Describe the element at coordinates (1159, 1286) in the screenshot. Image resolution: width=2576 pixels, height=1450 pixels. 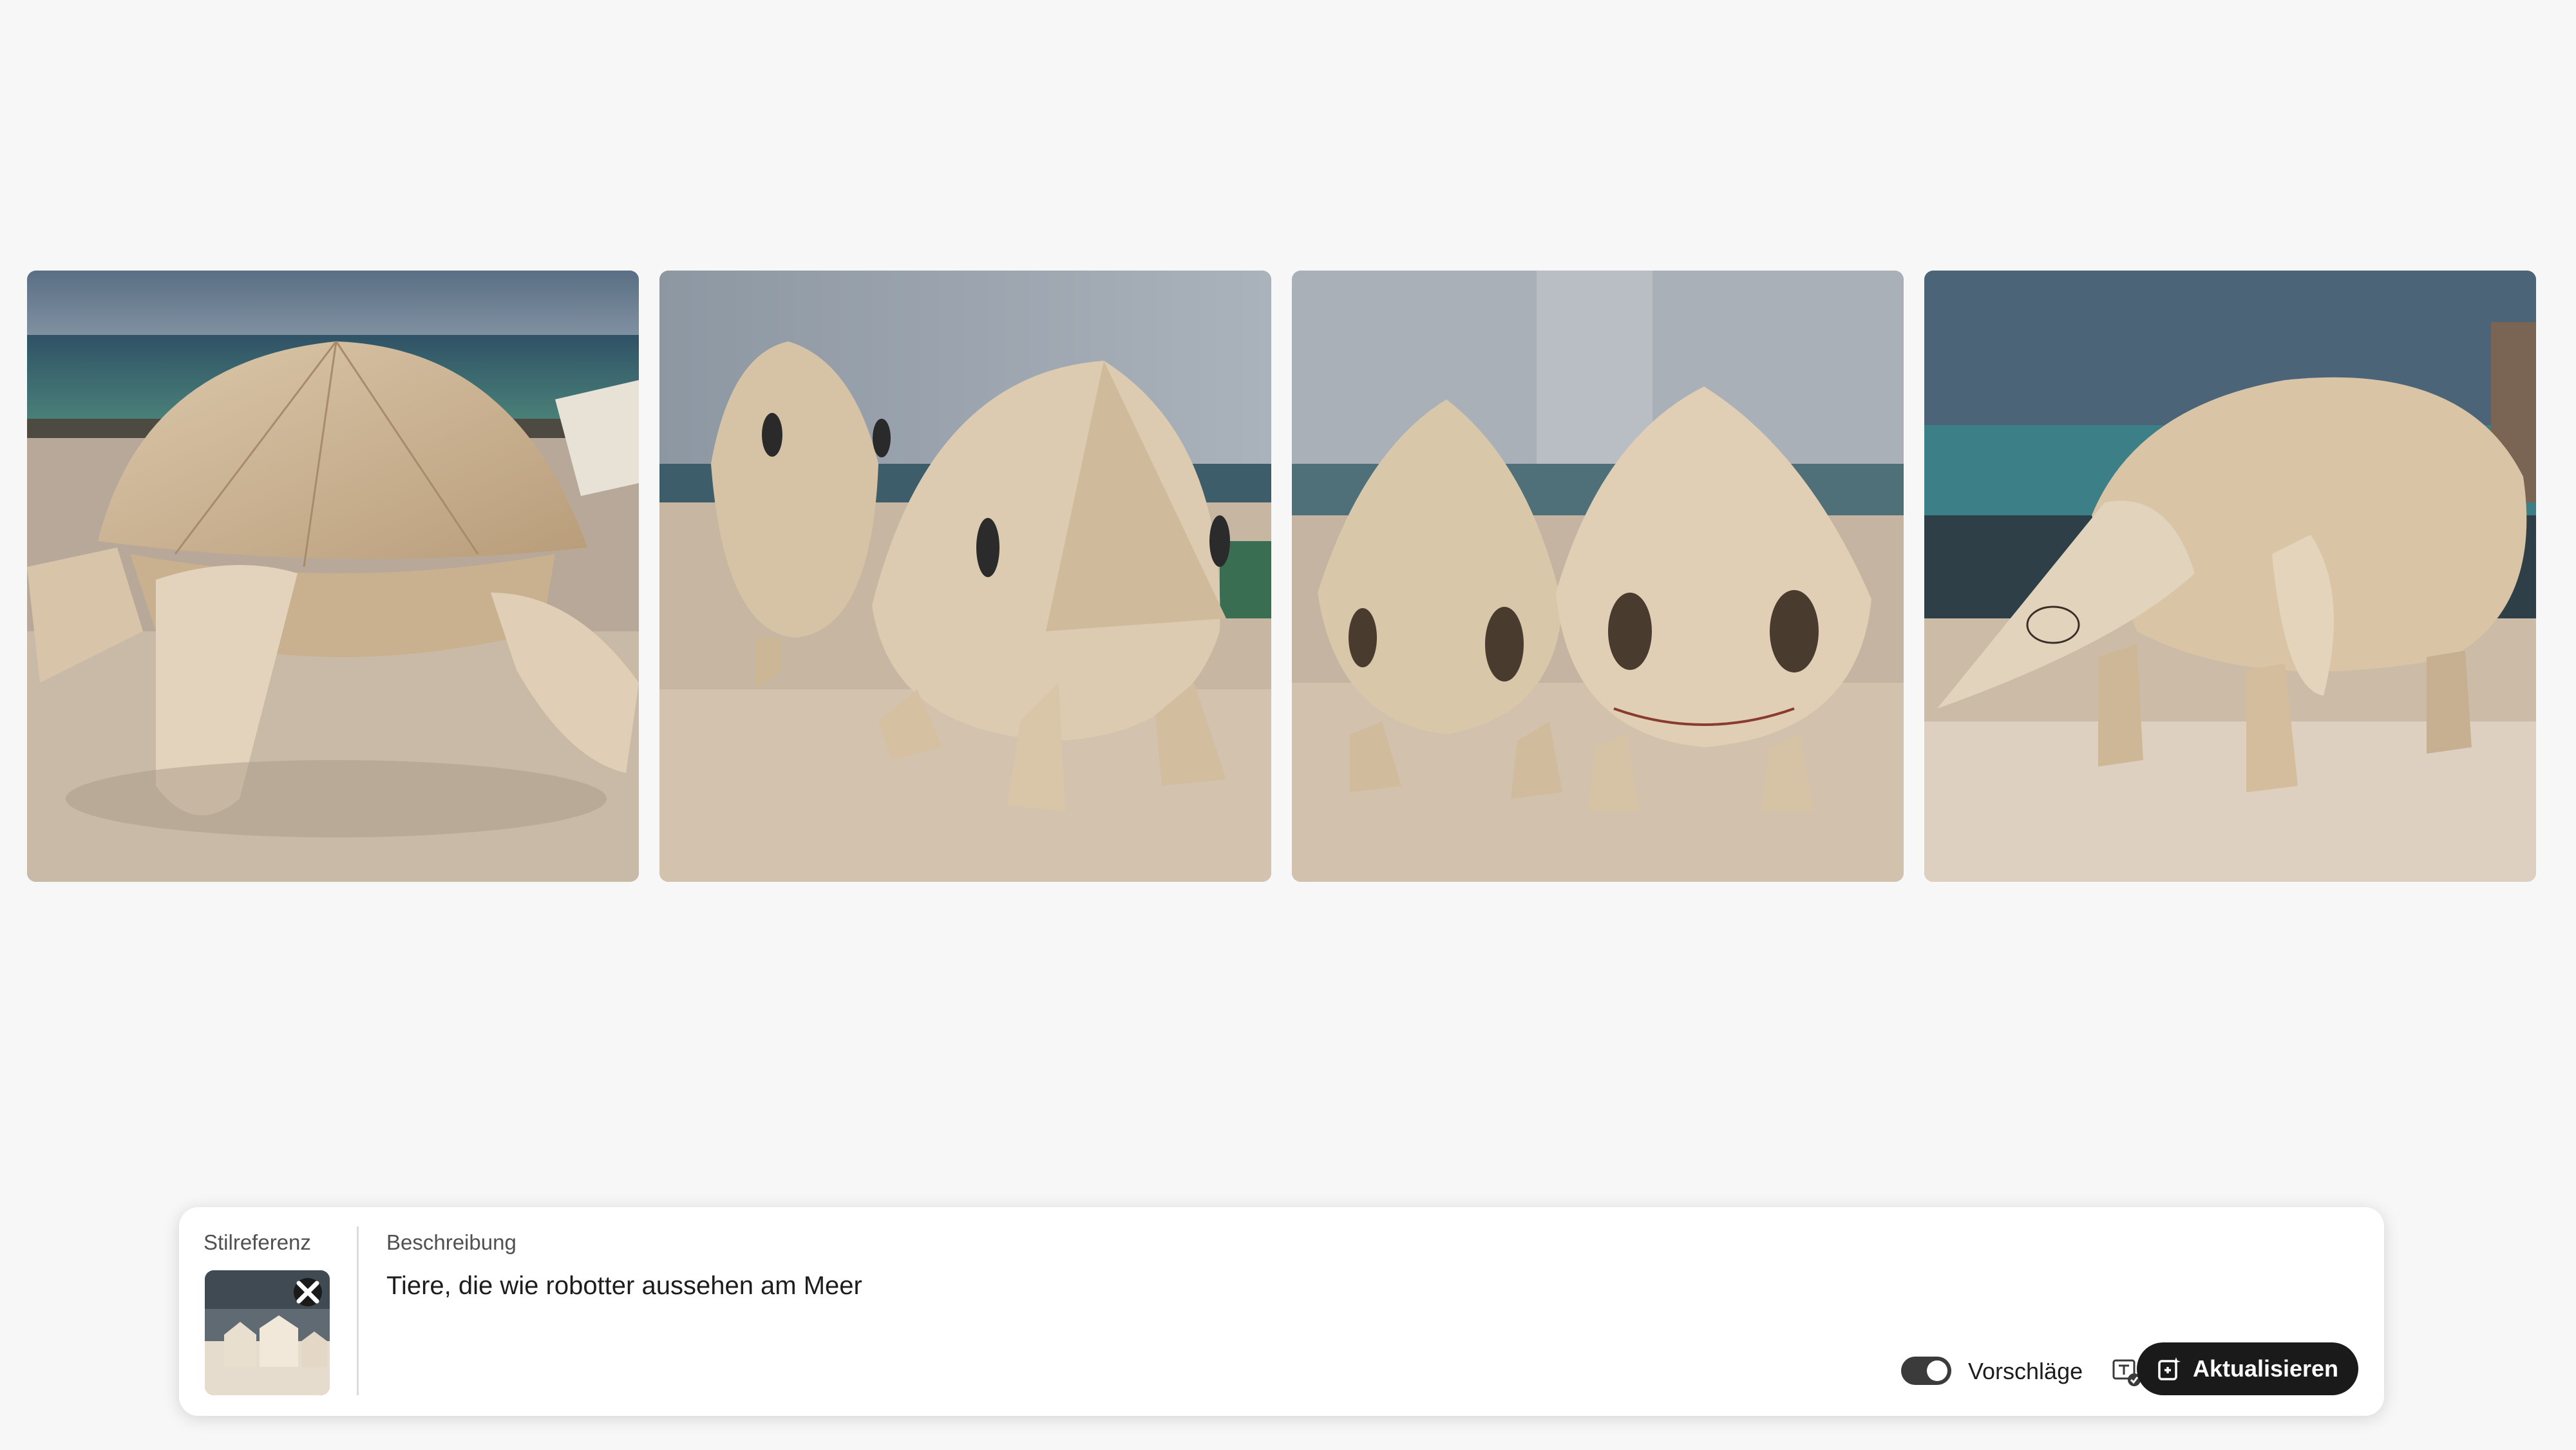
I see `description-input: Tiere, die wie robotter aussehen am Meer` at that location.